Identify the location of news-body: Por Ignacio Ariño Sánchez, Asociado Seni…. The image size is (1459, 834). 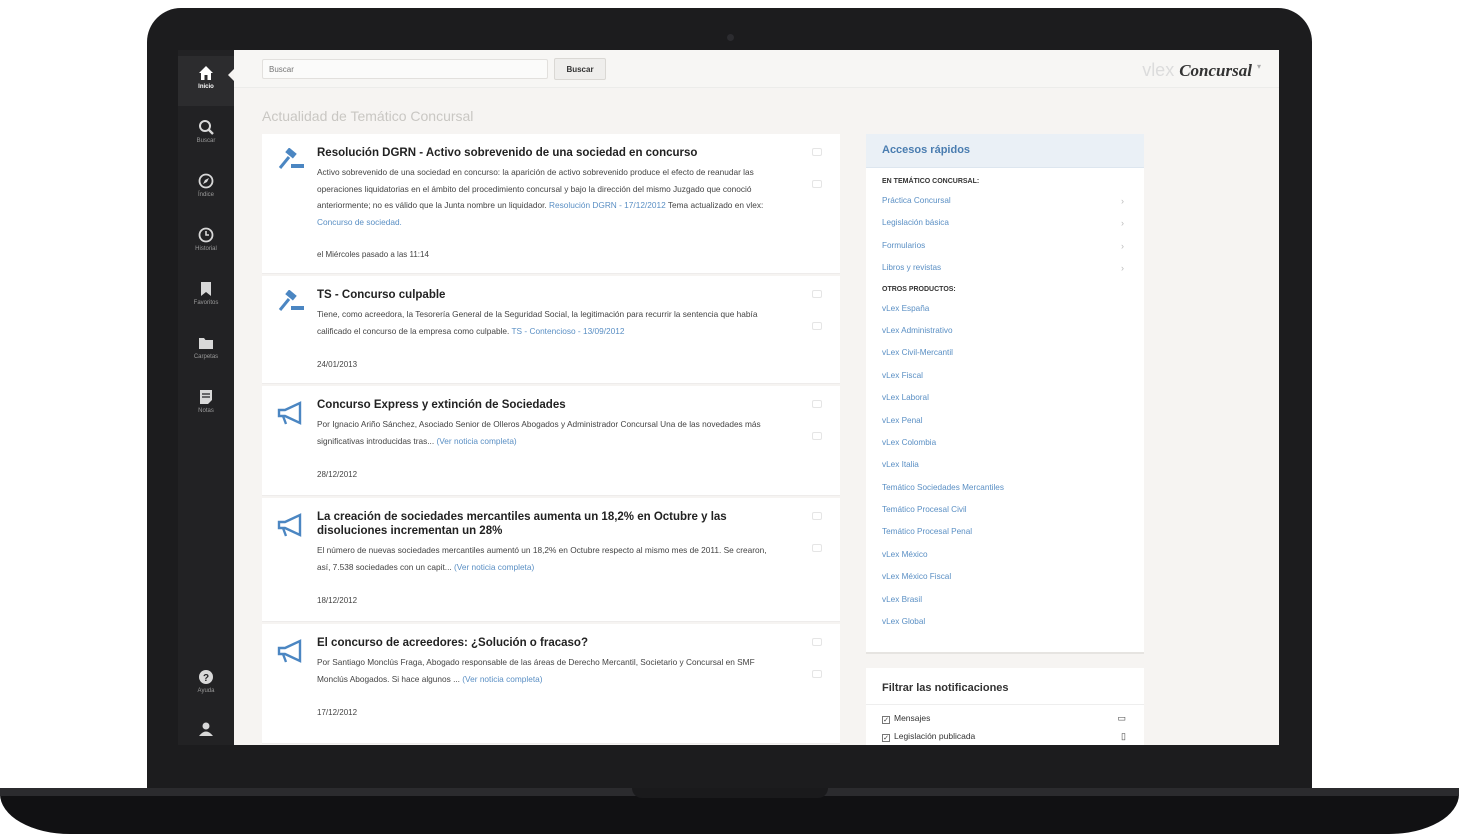
(546, 432).